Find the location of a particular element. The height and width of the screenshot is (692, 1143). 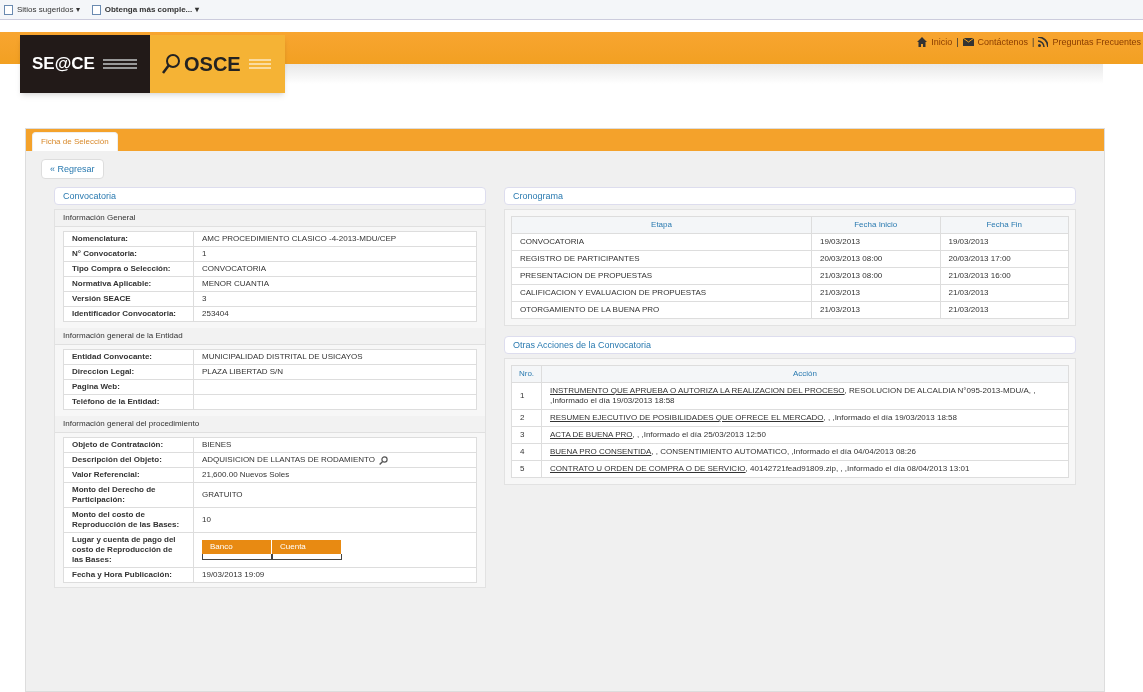

table-cell: 5 is located at coordinates (522, 468).